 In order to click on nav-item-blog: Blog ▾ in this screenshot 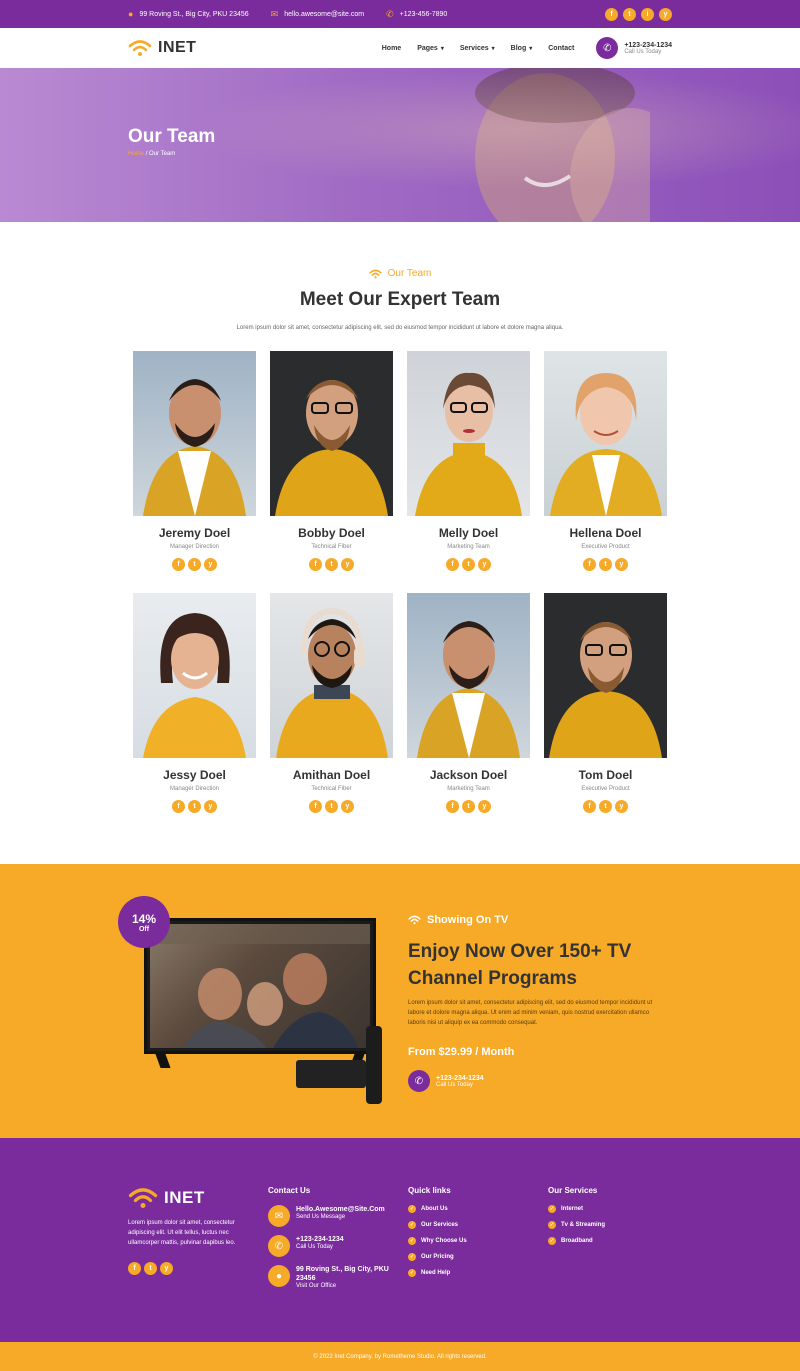, I will do `click(522, 48)`.